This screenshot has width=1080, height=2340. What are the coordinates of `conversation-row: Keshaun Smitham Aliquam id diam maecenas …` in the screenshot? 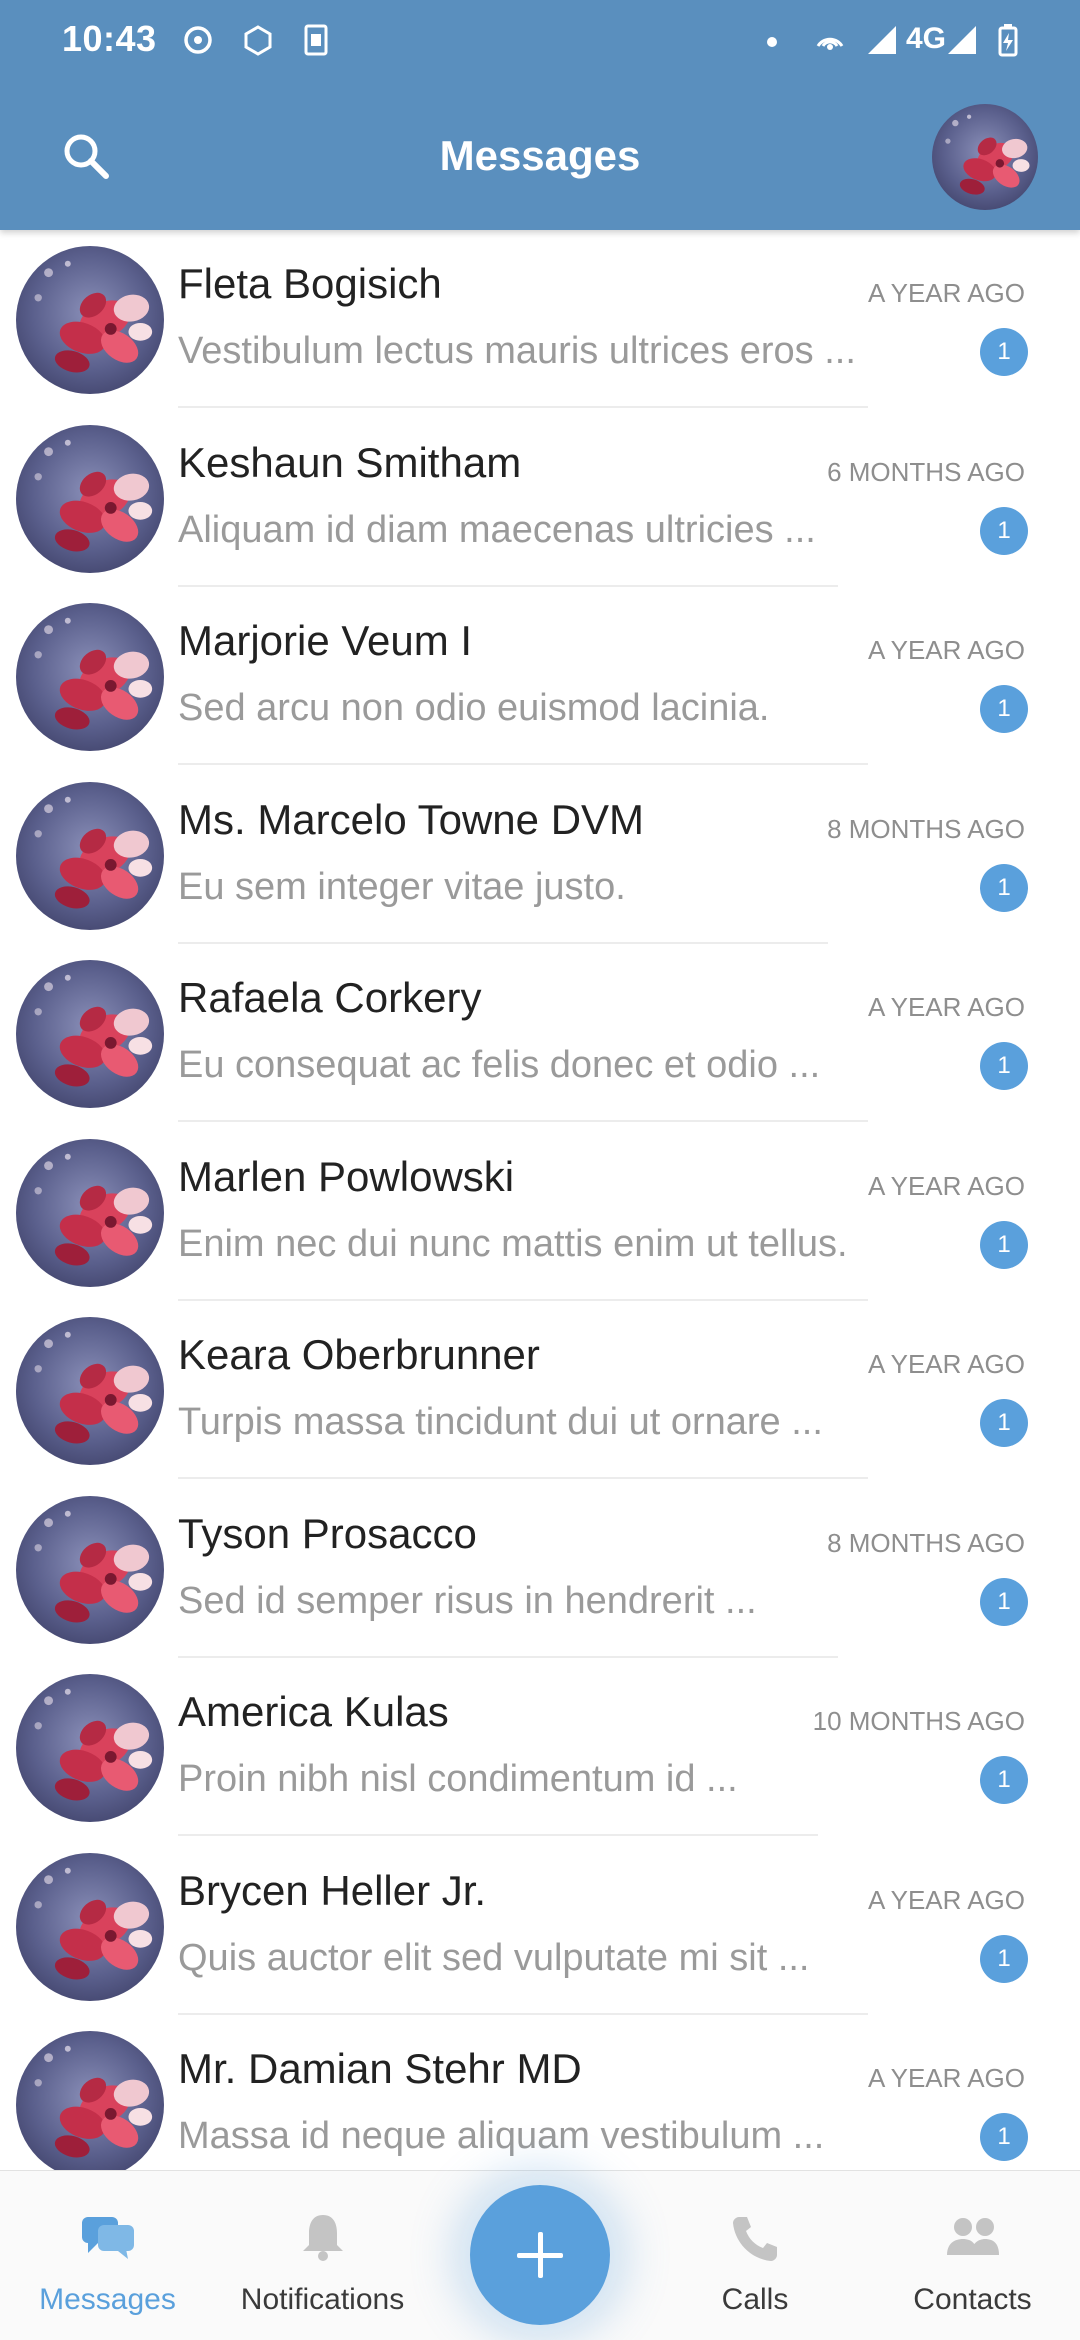 It's located at (540, 498).